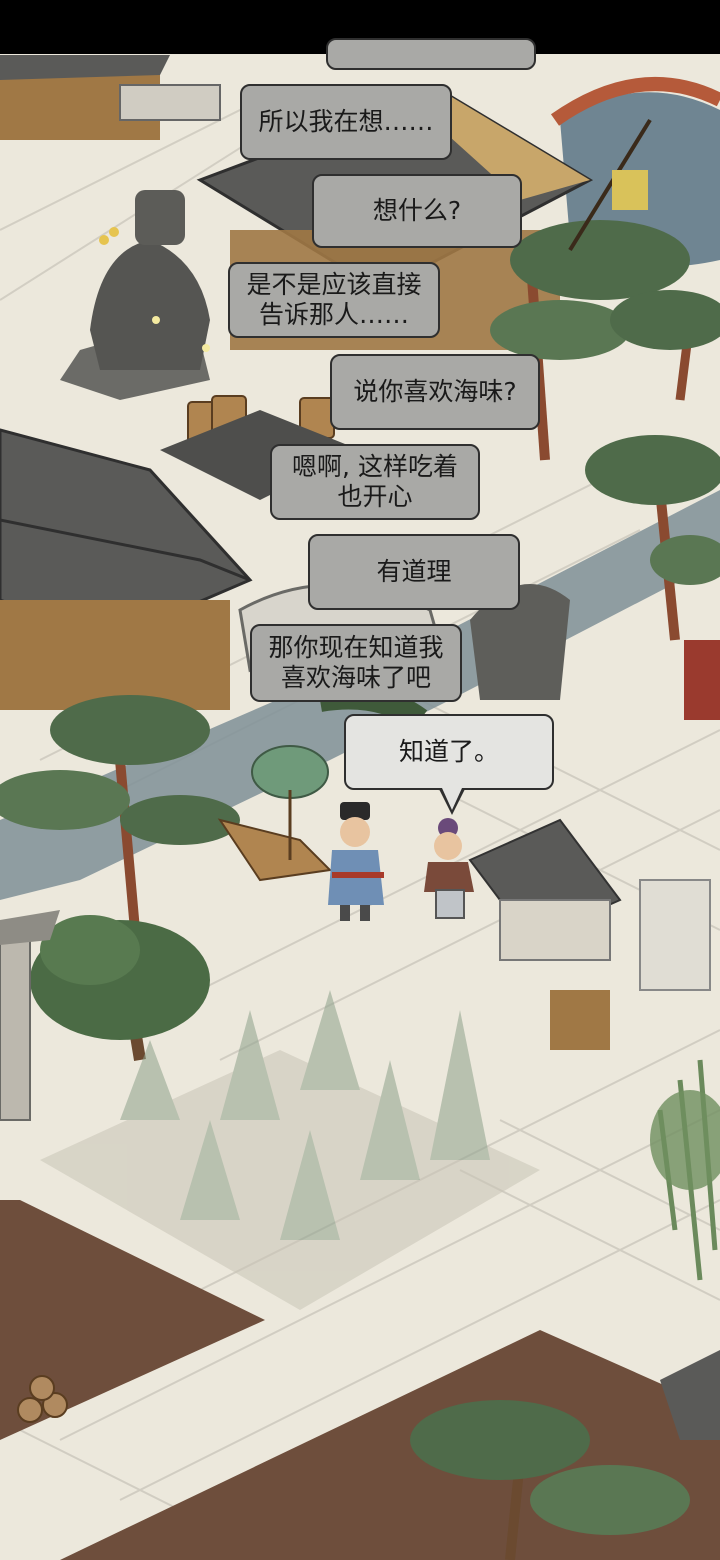 The height and width of the screenshot is (1560, 720). Describe the element at coordinates (452, 799) in the screenshot. I see `speech-tail` at that location.